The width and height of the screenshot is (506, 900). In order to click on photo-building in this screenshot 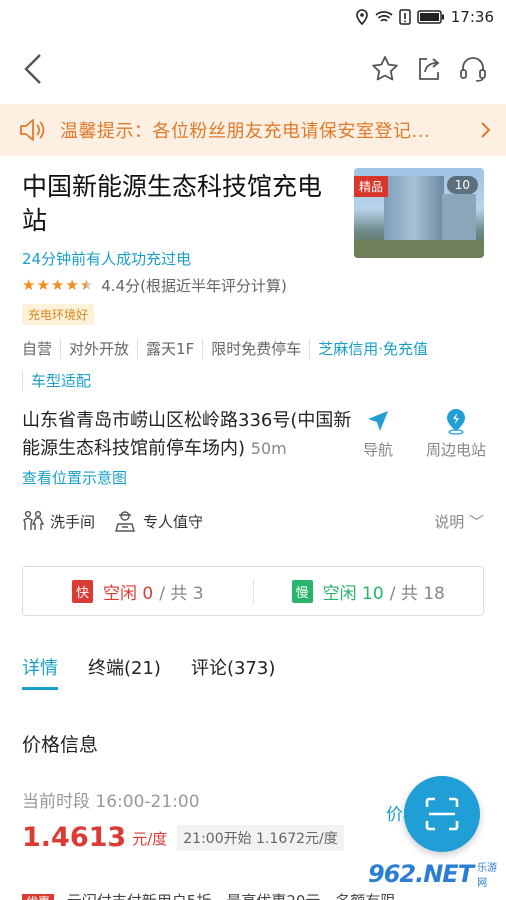, I will do `click(414, 212)`.